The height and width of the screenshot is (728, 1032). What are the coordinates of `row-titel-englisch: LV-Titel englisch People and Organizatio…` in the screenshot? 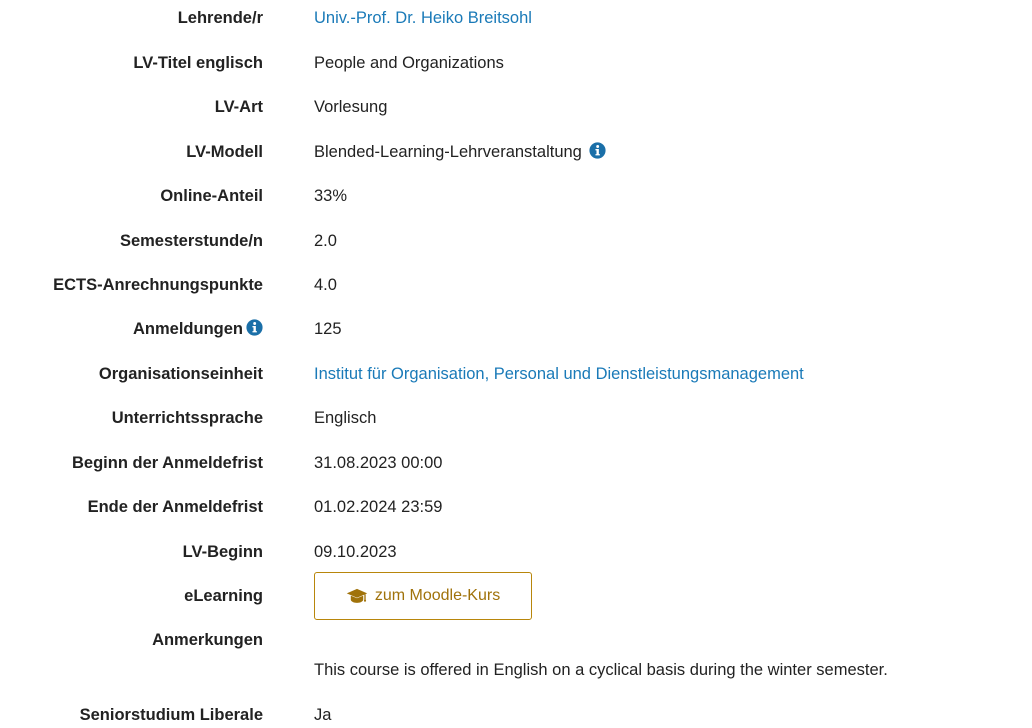 It's located at (516, 63).